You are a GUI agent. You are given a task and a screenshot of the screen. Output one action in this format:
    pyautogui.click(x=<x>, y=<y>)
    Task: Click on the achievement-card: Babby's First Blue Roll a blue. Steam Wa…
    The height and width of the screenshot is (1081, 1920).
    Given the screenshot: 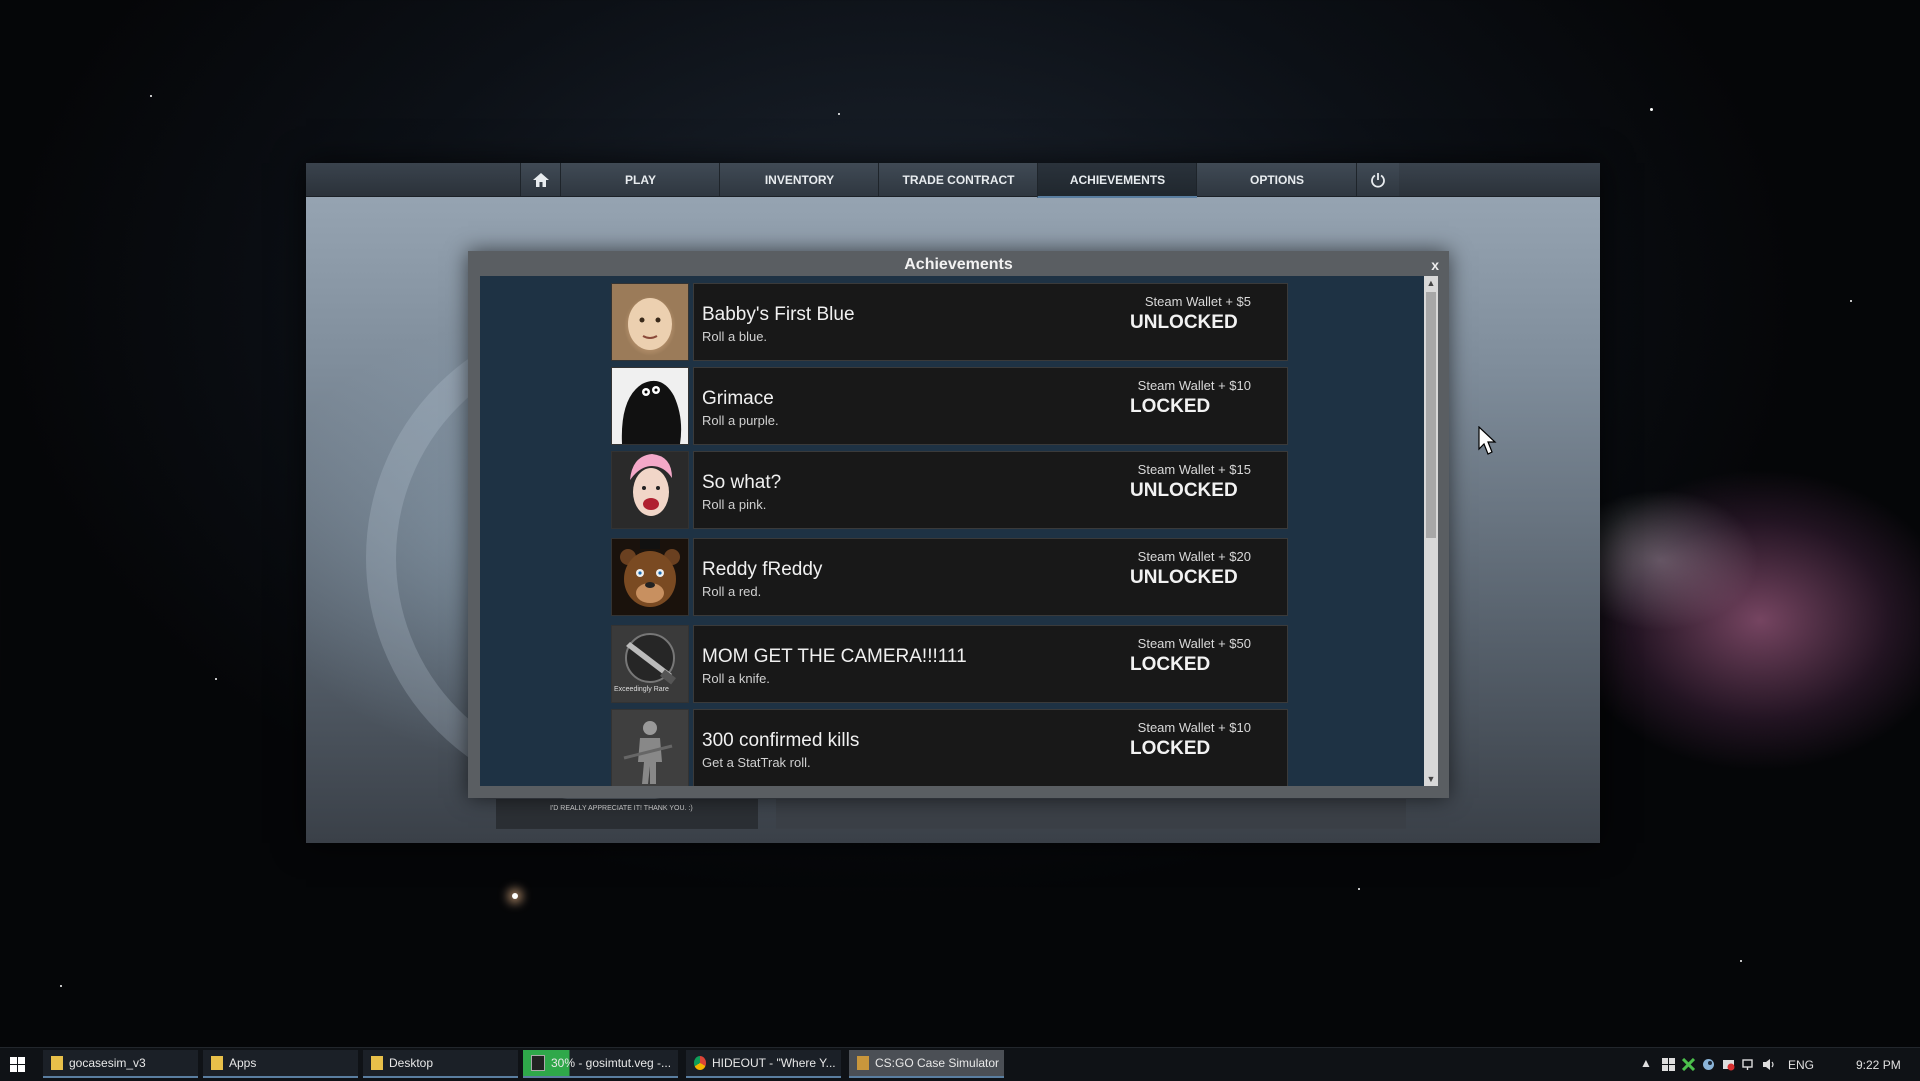 What is the action you would take?
    pyautogui.click(x=990, y=322)
    